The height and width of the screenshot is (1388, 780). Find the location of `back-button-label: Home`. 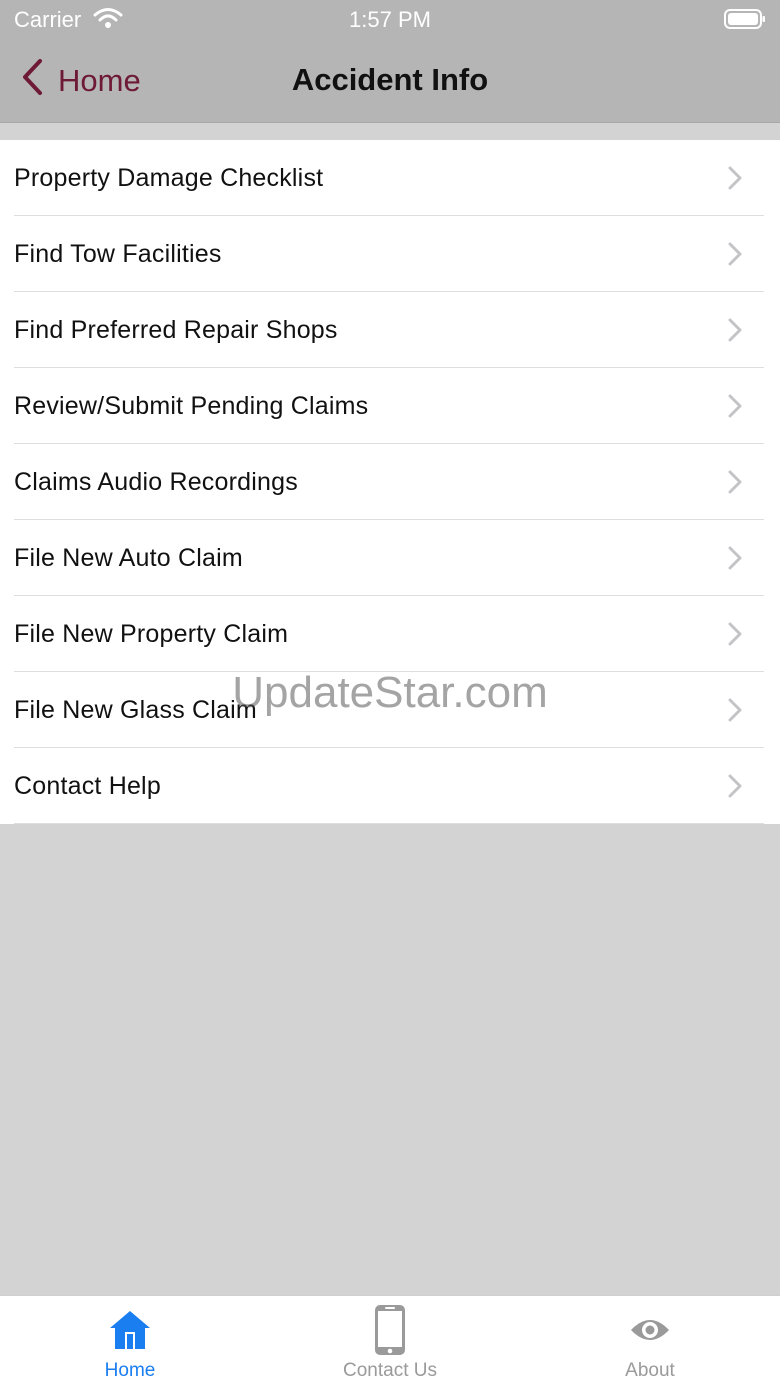

back-button-label: Home is located at coordinates (99, 80).